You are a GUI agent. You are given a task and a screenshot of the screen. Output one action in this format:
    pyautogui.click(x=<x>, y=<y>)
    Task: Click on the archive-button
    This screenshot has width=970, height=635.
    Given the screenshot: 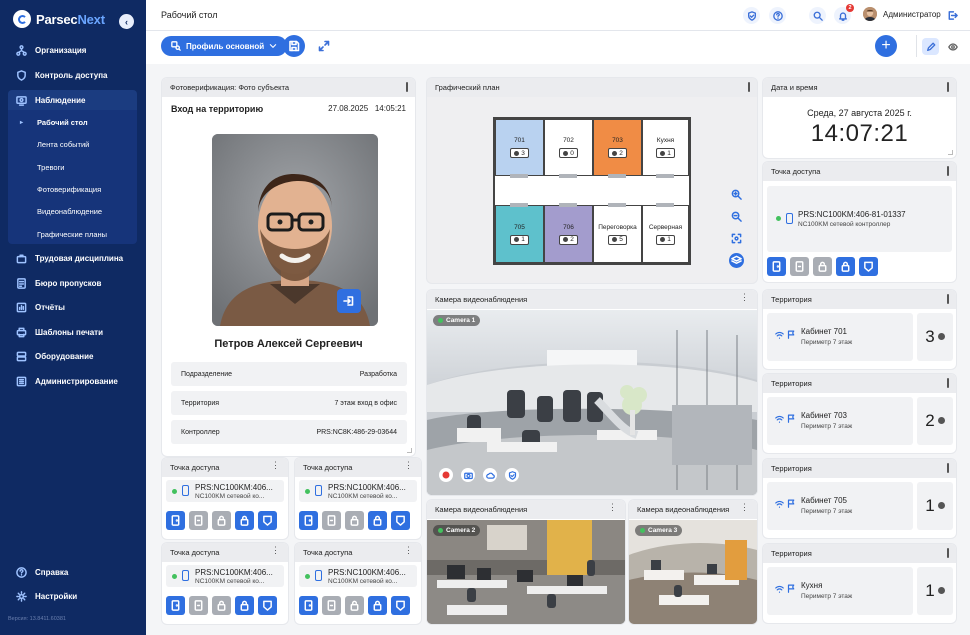 What is the action you would take?
    pyautogui.click(x=490, y=475)
    